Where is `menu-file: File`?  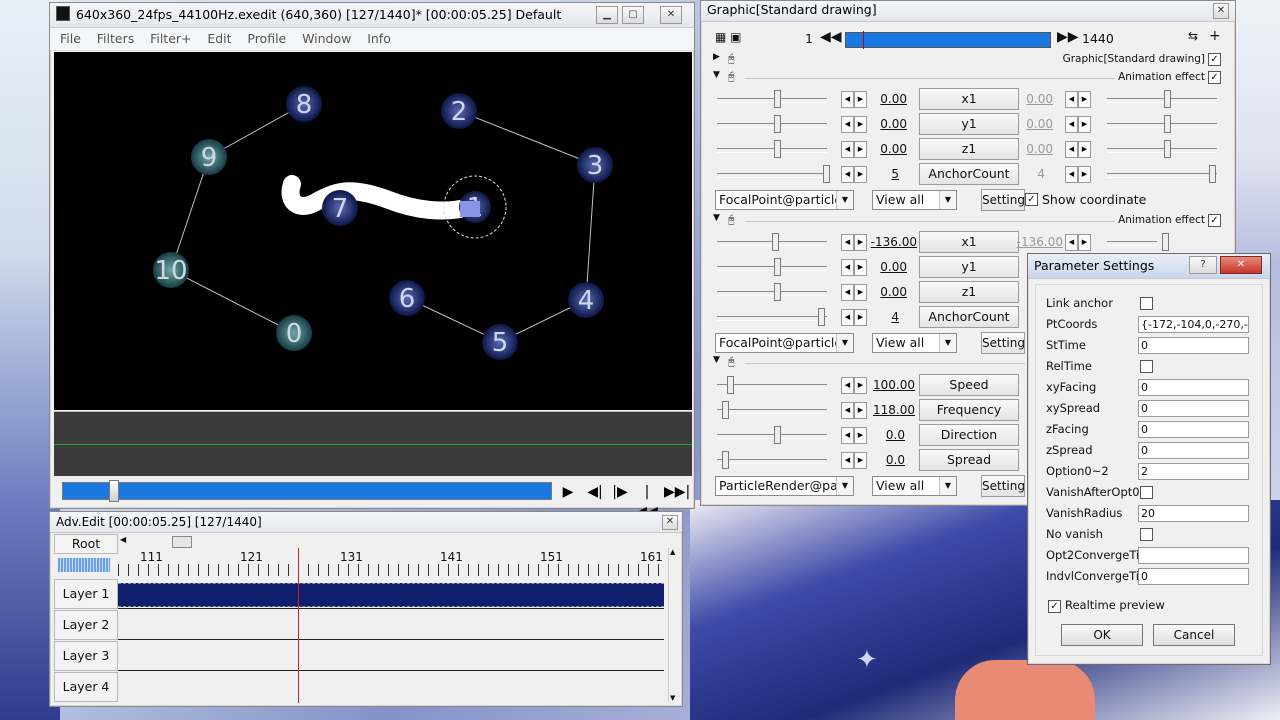
menu-file: File is located at coordinates (70, 38).